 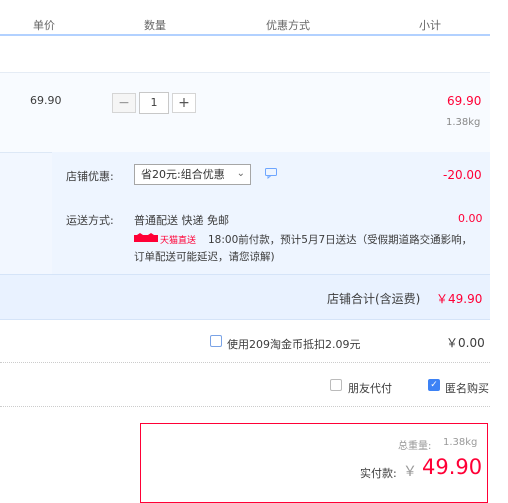 I want to click on col-quantity: 数量, so click(x=155, y=25).